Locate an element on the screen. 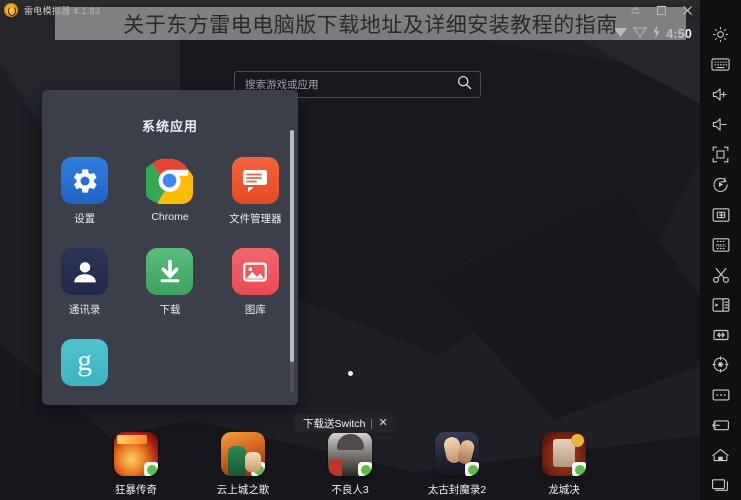  game-icon-taigufengmolu2 is located at coordinates (457, 454).